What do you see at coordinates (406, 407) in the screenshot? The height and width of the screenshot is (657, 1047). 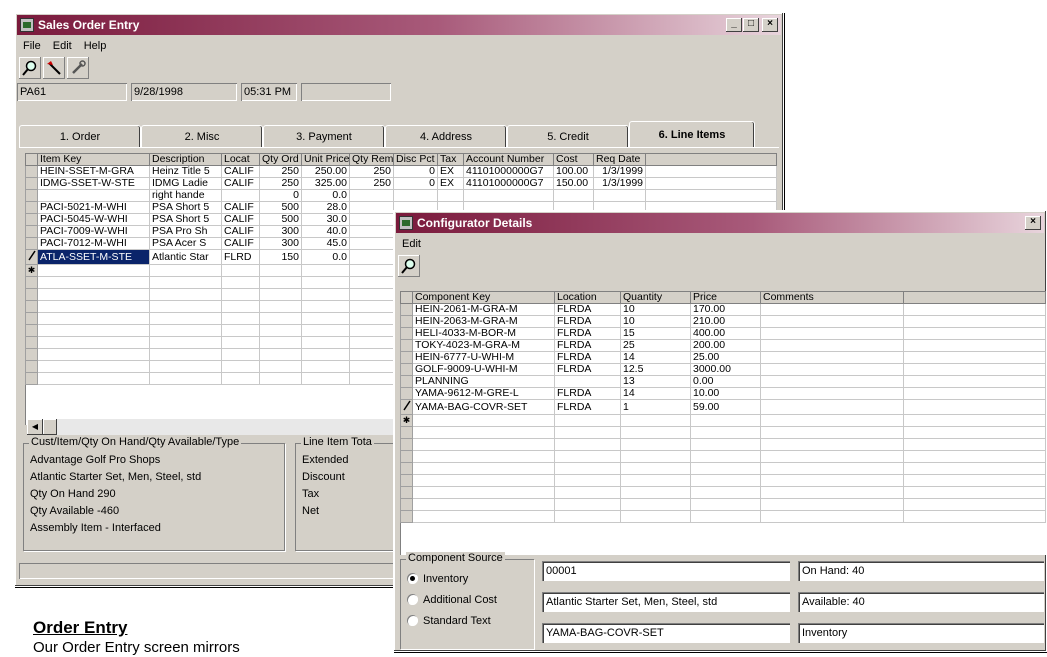 I see `pencil-icon` at bounding box center [406, 407].